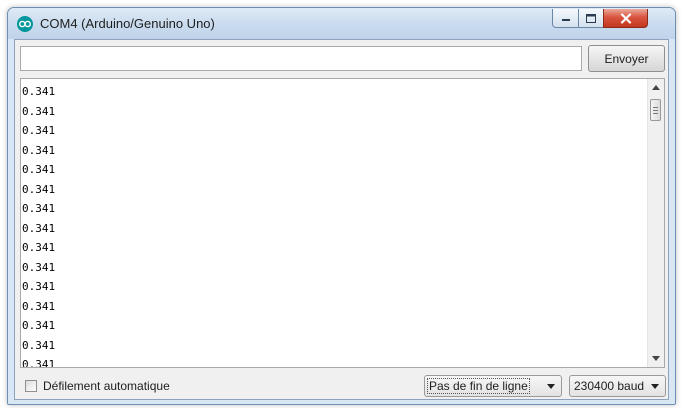 The height and width of the screenshot is (408, 683). I want to click on baud-rate-select: 230400 baud, so click(617, 386).